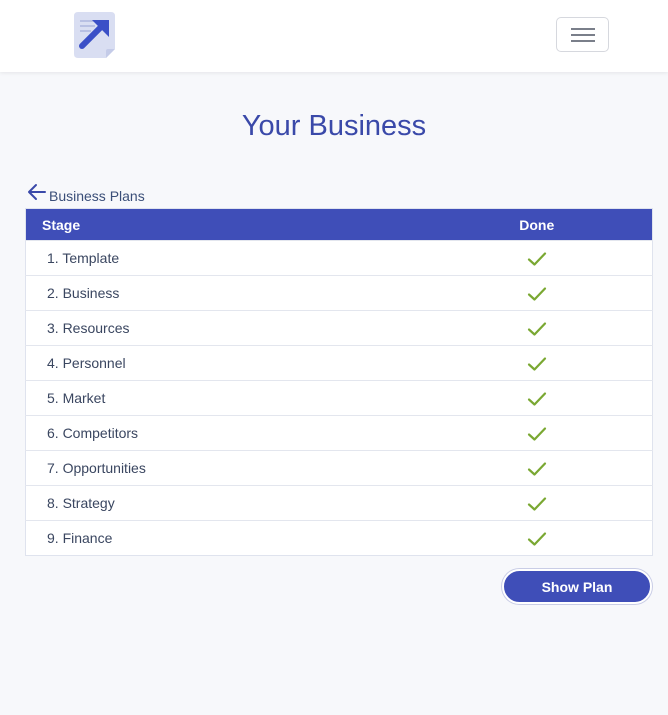 The image size is (668, 715). I want to click on stage-name: 4. Personnel, so click(266, 363).